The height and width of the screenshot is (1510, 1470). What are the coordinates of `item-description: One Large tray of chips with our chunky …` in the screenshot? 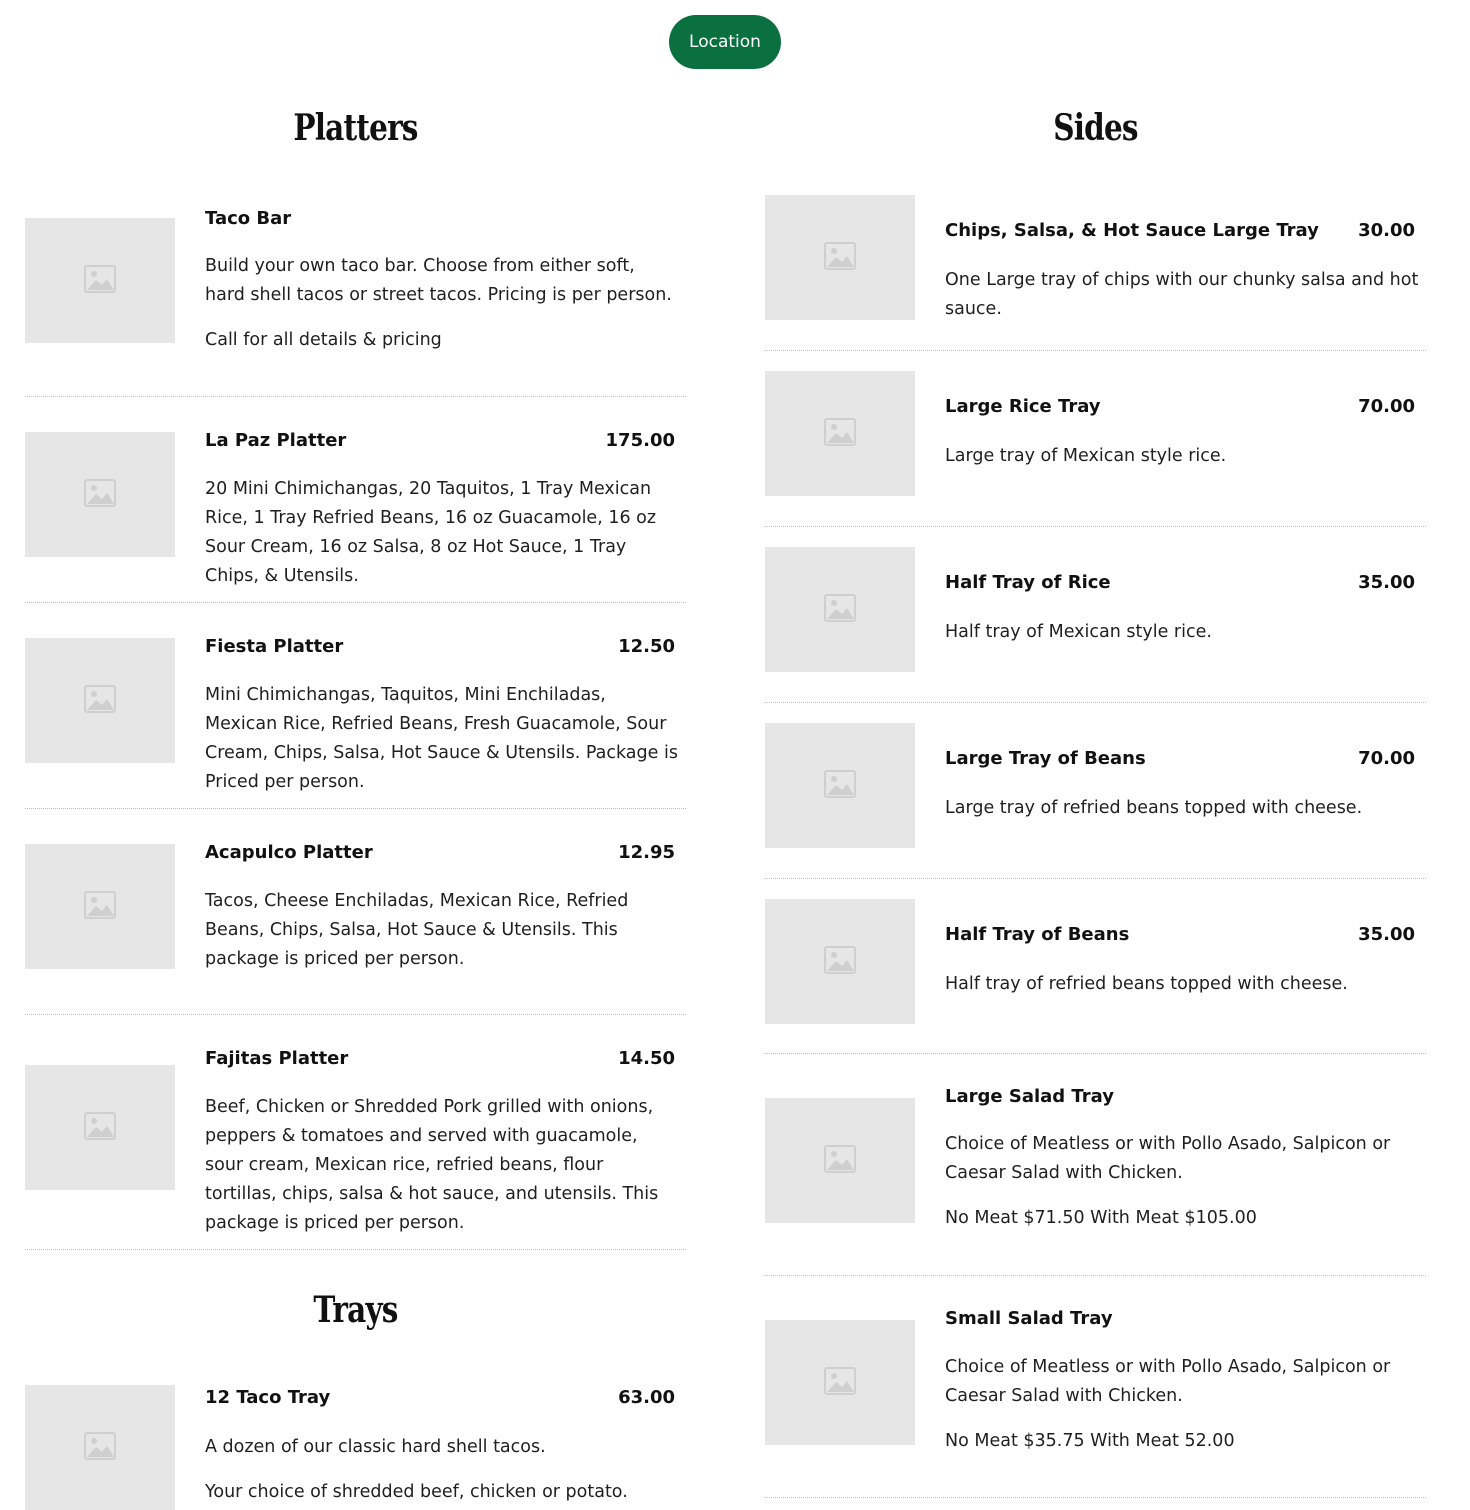 It's located at (1182, 294).